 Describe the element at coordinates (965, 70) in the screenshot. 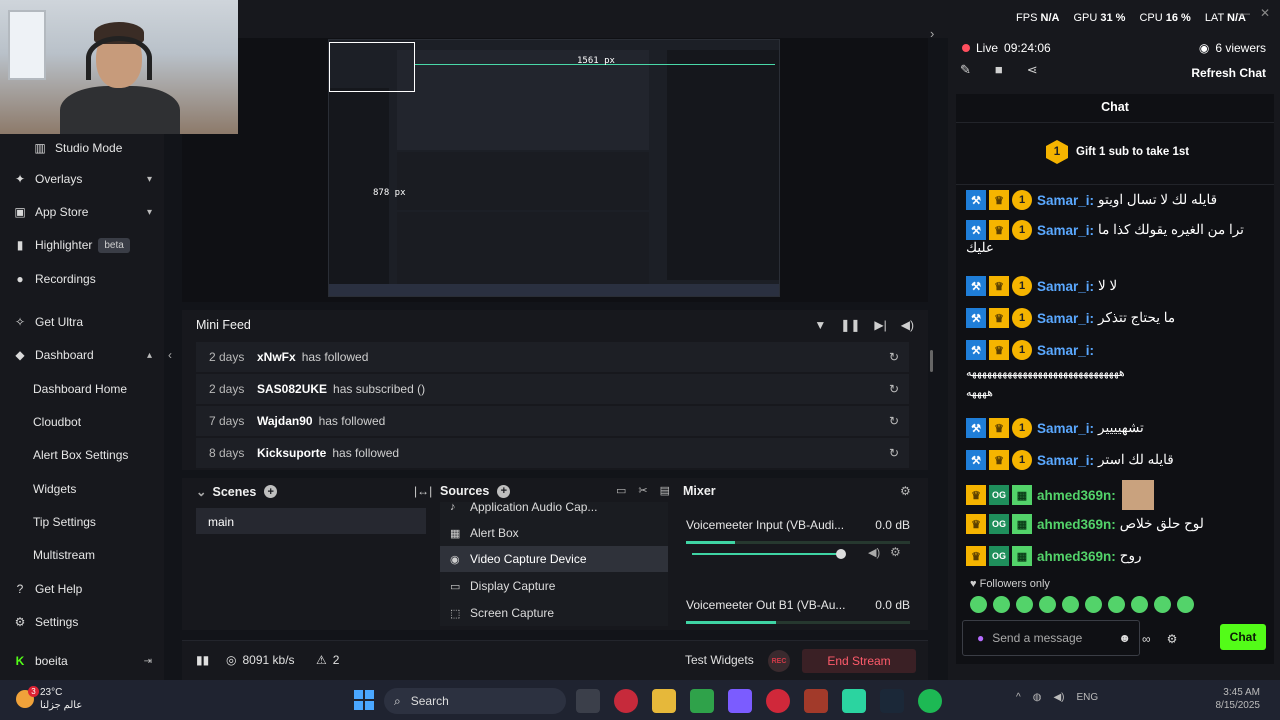

I see `edit-icon: ✎` at that location.